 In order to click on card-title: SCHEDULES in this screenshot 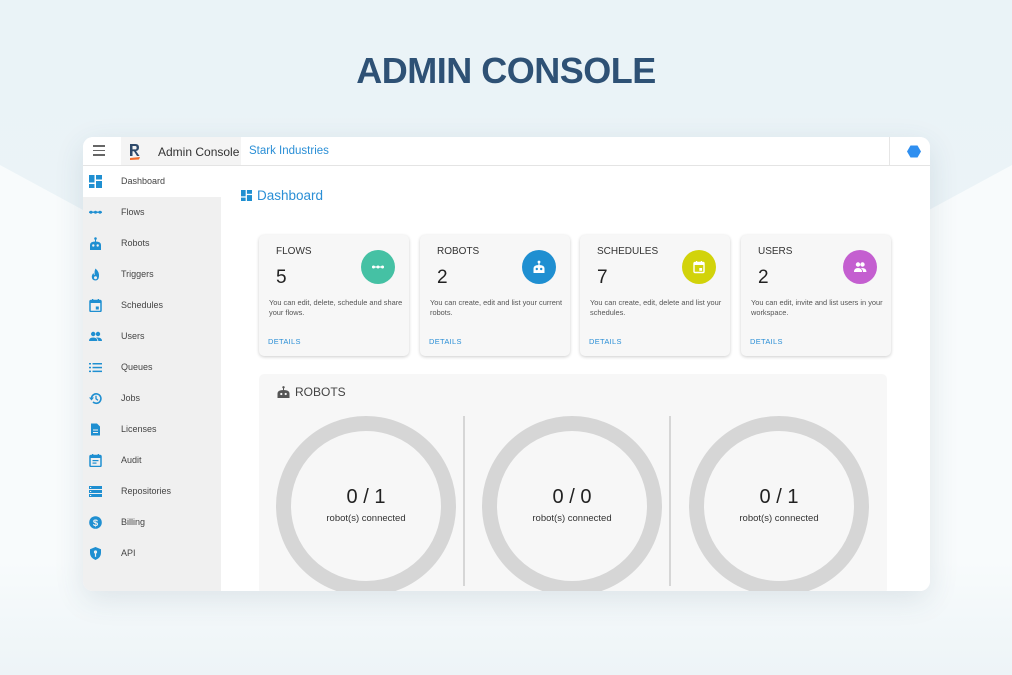, I will do `click(628, 251)`.